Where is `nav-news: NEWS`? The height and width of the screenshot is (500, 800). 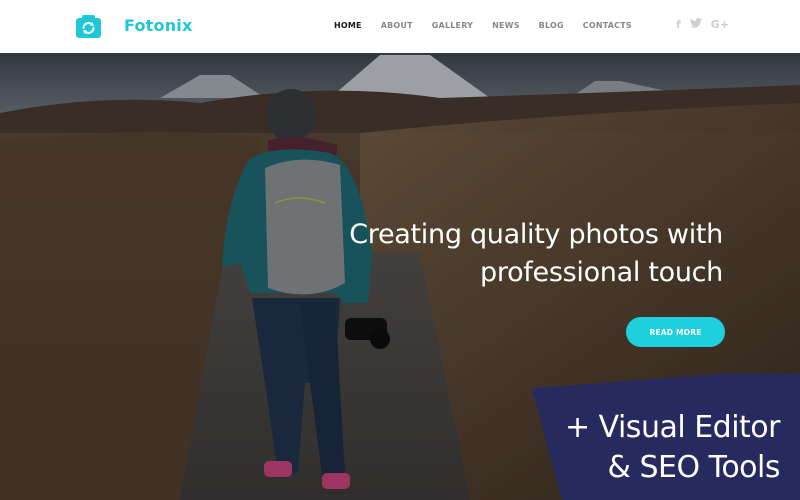
nav-news: NEWS is located at coordinates (506, 25).